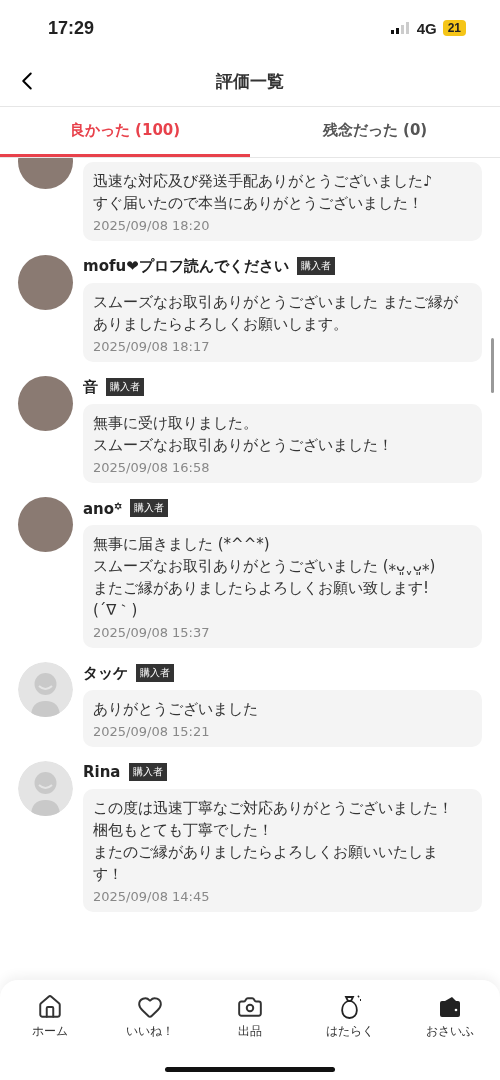  What do you see at coordinates (105, 673) in the screenshot?
I see `reviewer-name: タッケ` at bounding box center [105, 673].